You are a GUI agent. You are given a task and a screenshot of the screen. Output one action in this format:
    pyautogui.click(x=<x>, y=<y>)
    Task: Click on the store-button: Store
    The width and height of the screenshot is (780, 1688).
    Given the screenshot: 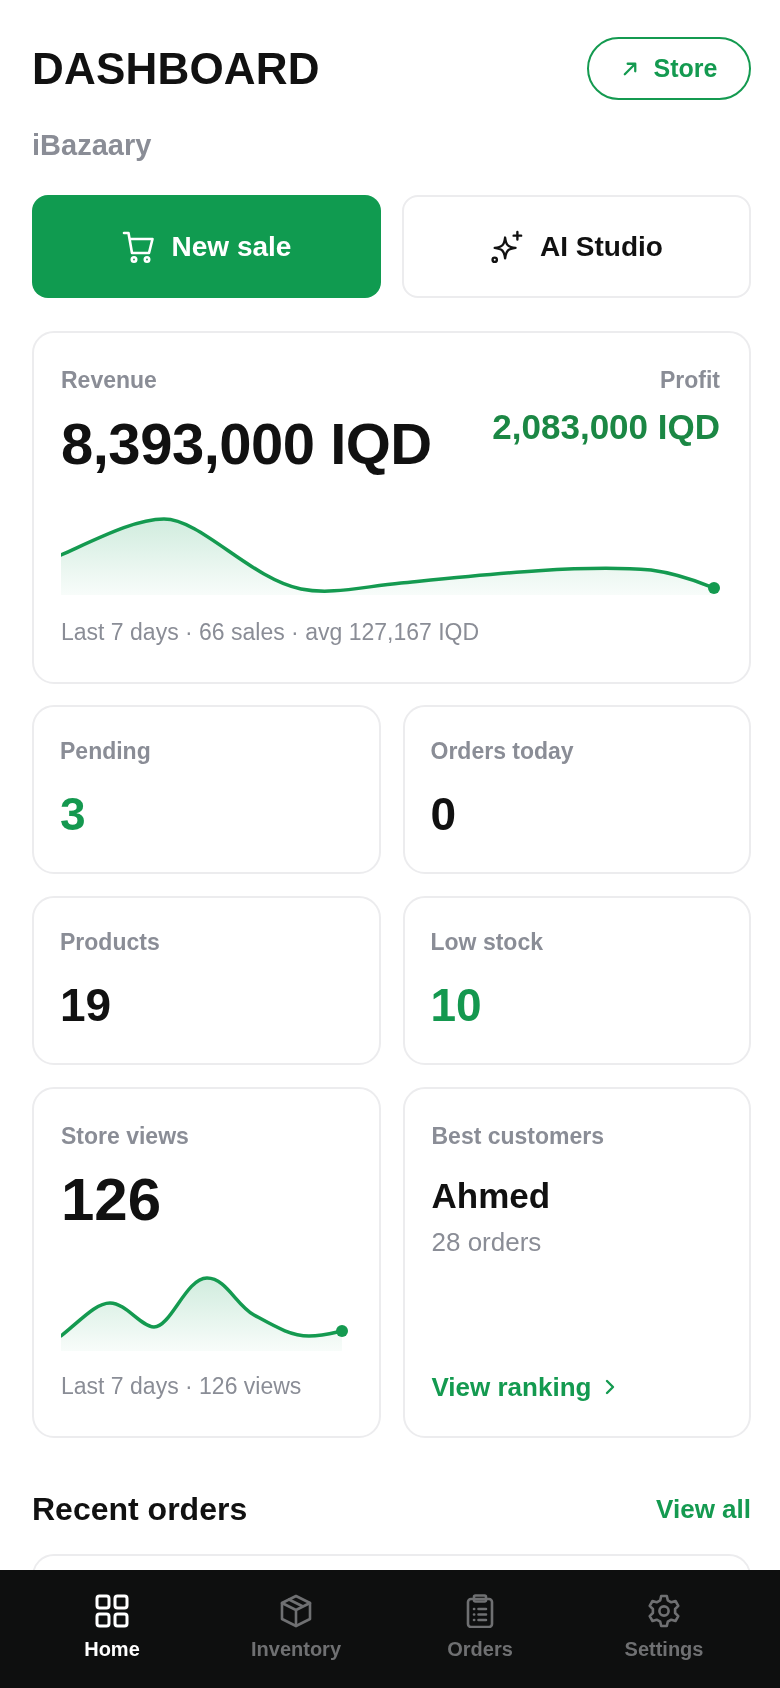 What is the action you would take?
    pyautogui.click(x=669, y=68)
    